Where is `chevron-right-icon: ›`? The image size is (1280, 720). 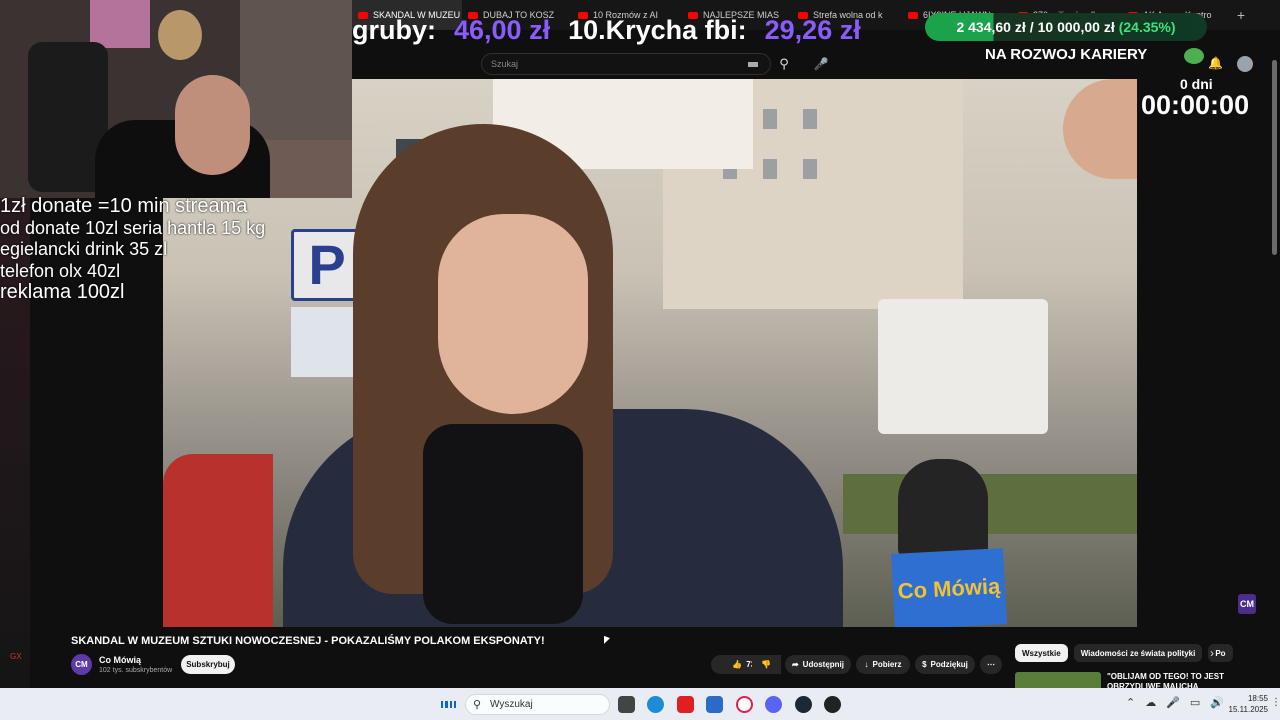 chevron-right-icon: › is located at coordinates (1212, 653).